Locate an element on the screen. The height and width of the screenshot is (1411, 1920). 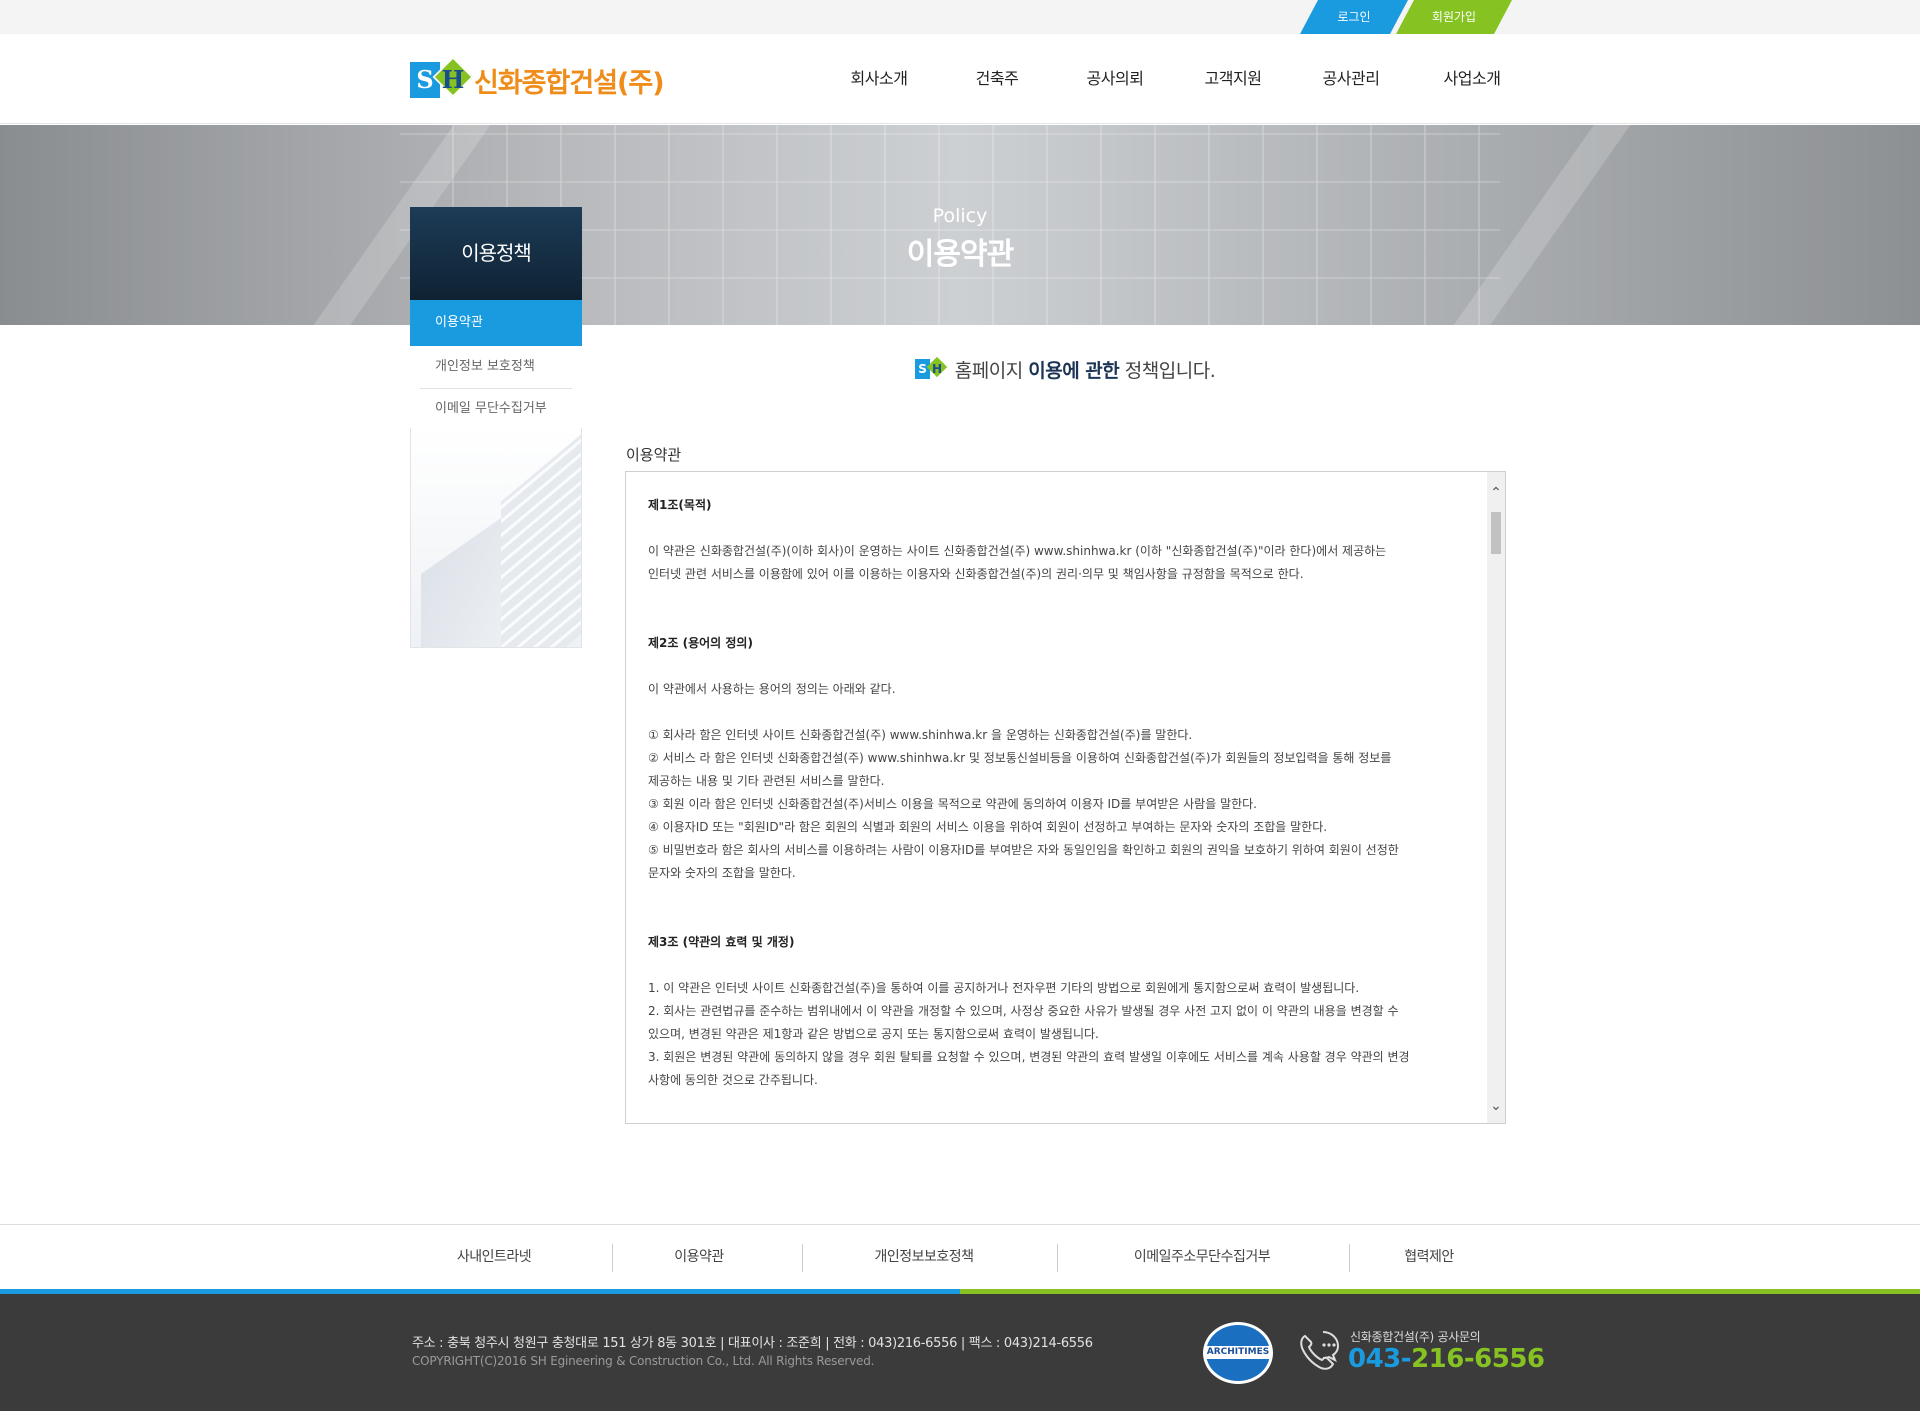
login-button: 로그인 is located at coordinates (1354, 17).